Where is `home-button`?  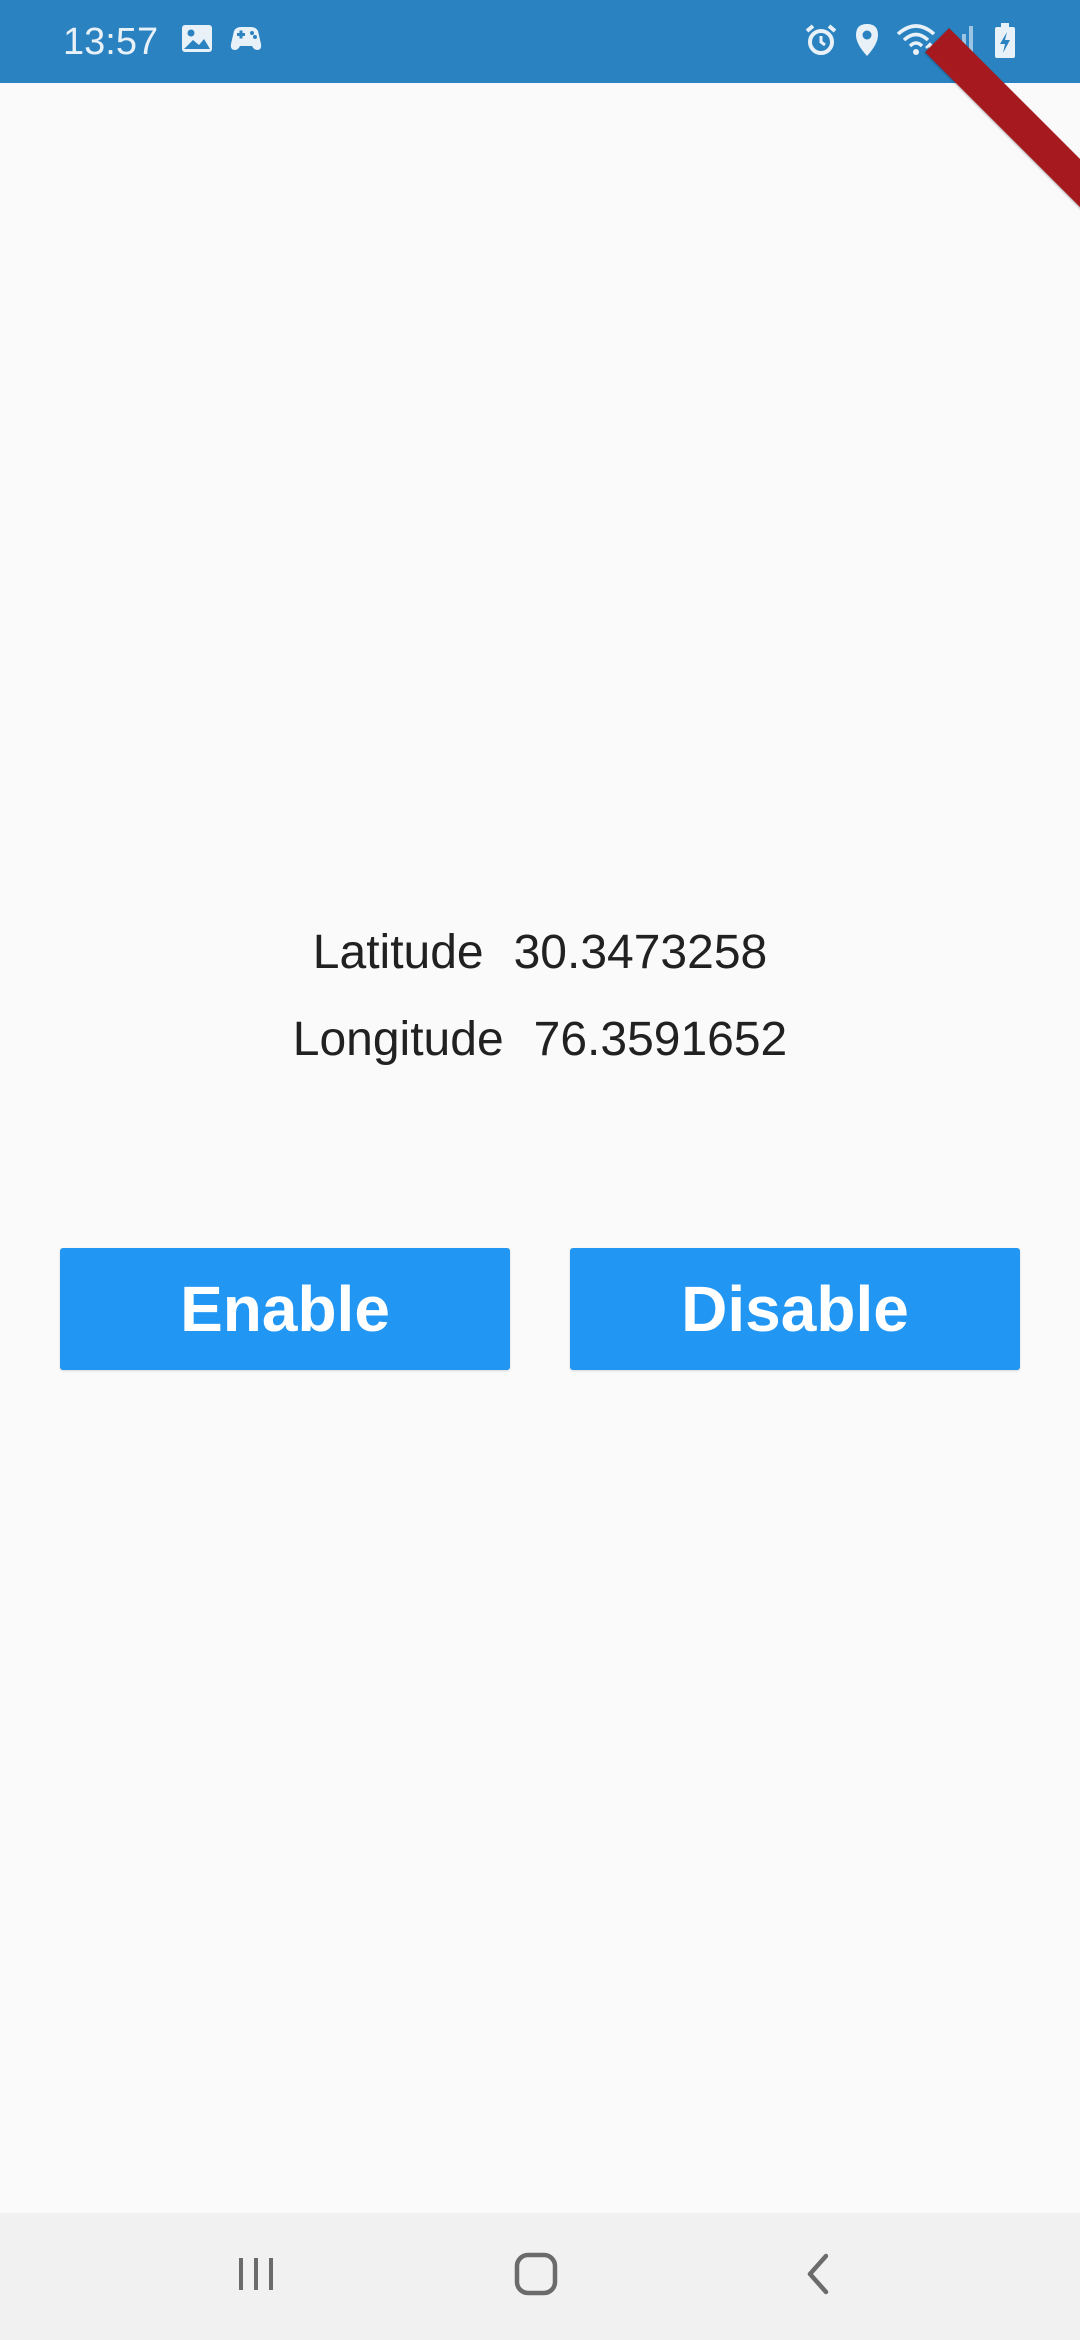 home-button is located at coordinates (536, 2276).